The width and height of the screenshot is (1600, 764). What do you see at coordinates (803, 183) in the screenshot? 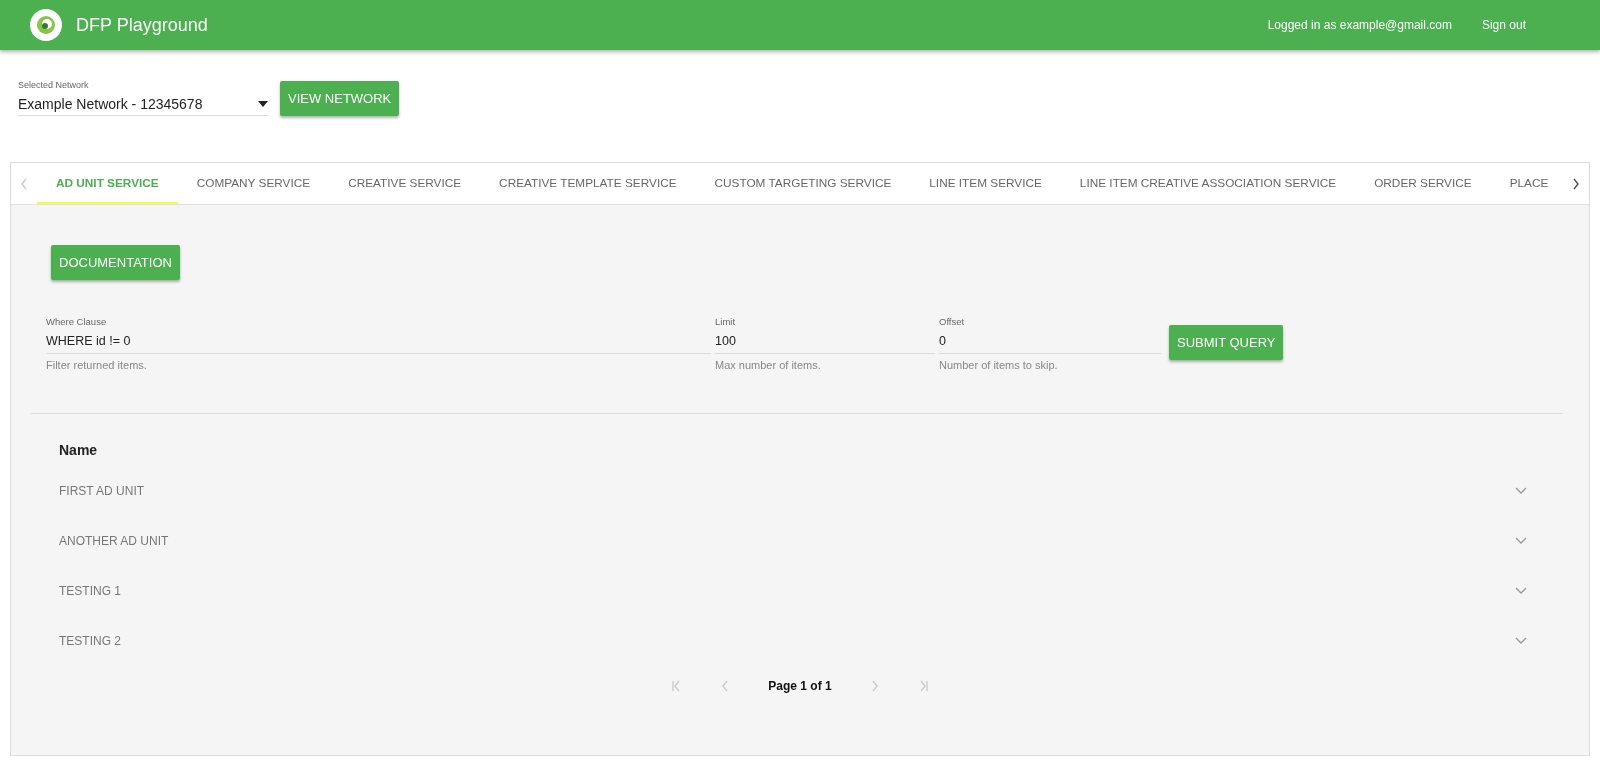
I see `service-tab: CUSTOM TARGETING SERVICE` at bounding box center [803, 183].